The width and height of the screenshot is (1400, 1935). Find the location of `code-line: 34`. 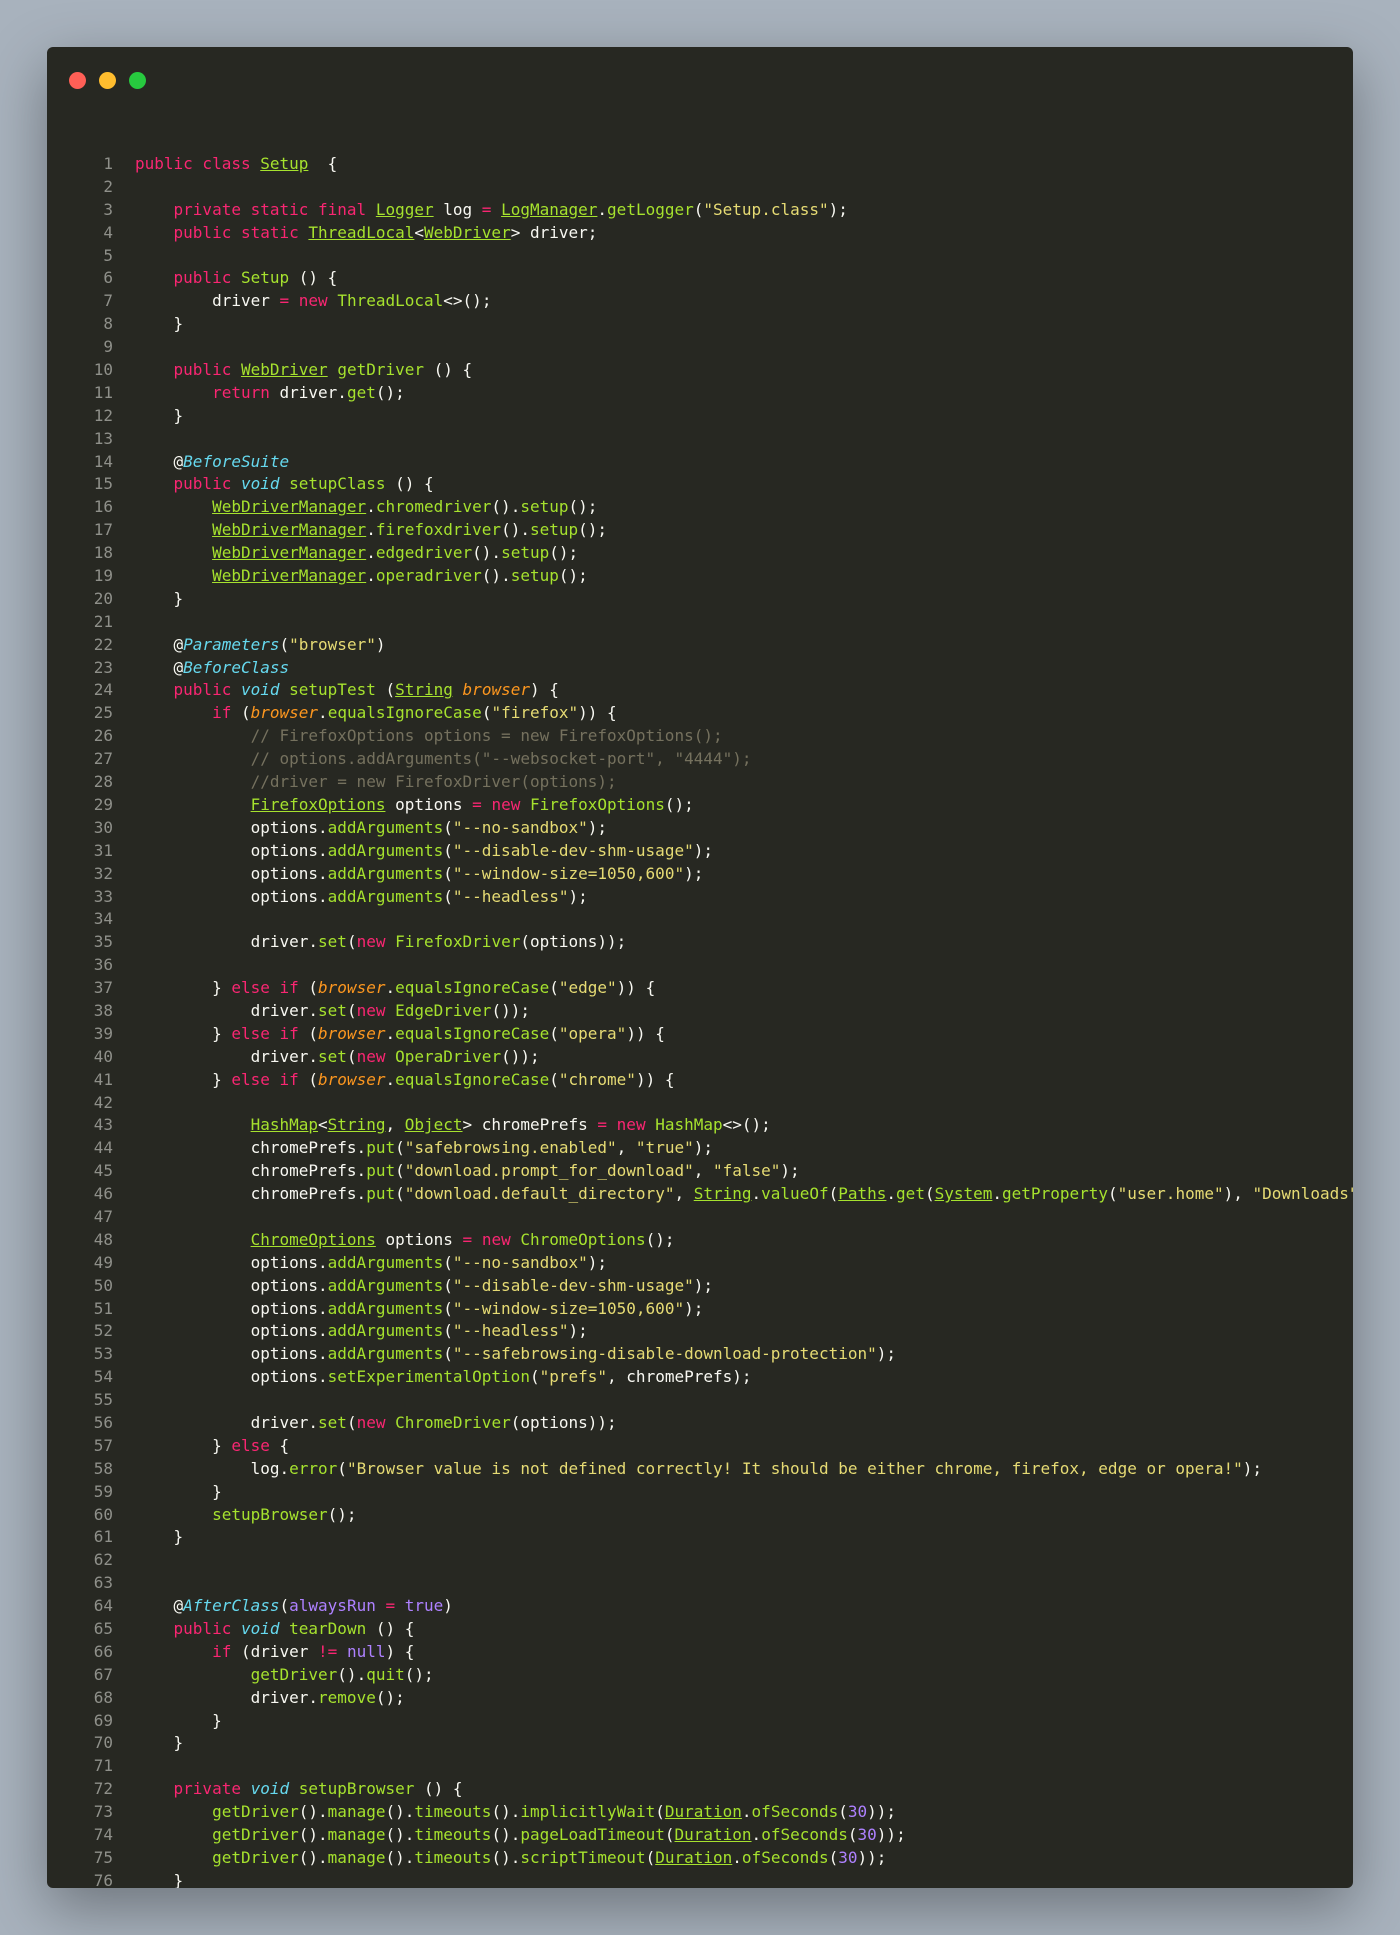

code-line: 34 is located at coordinates (700, 919).